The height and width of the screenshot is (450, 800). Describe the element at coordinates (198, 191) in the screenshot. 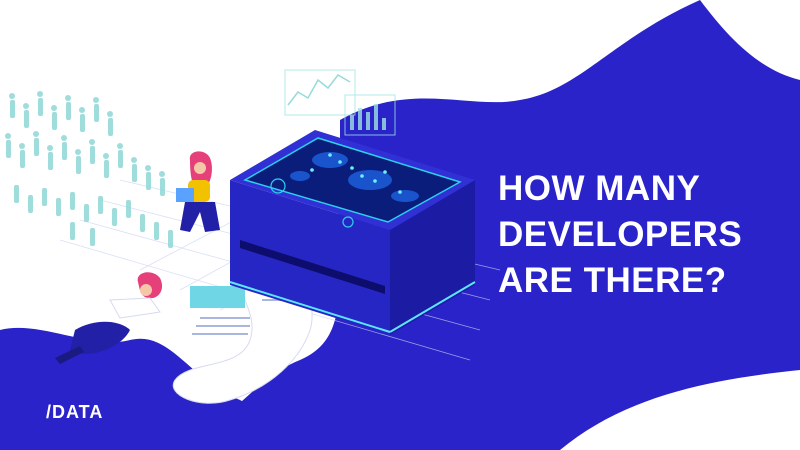

I see `person-with-laptop` at that location.